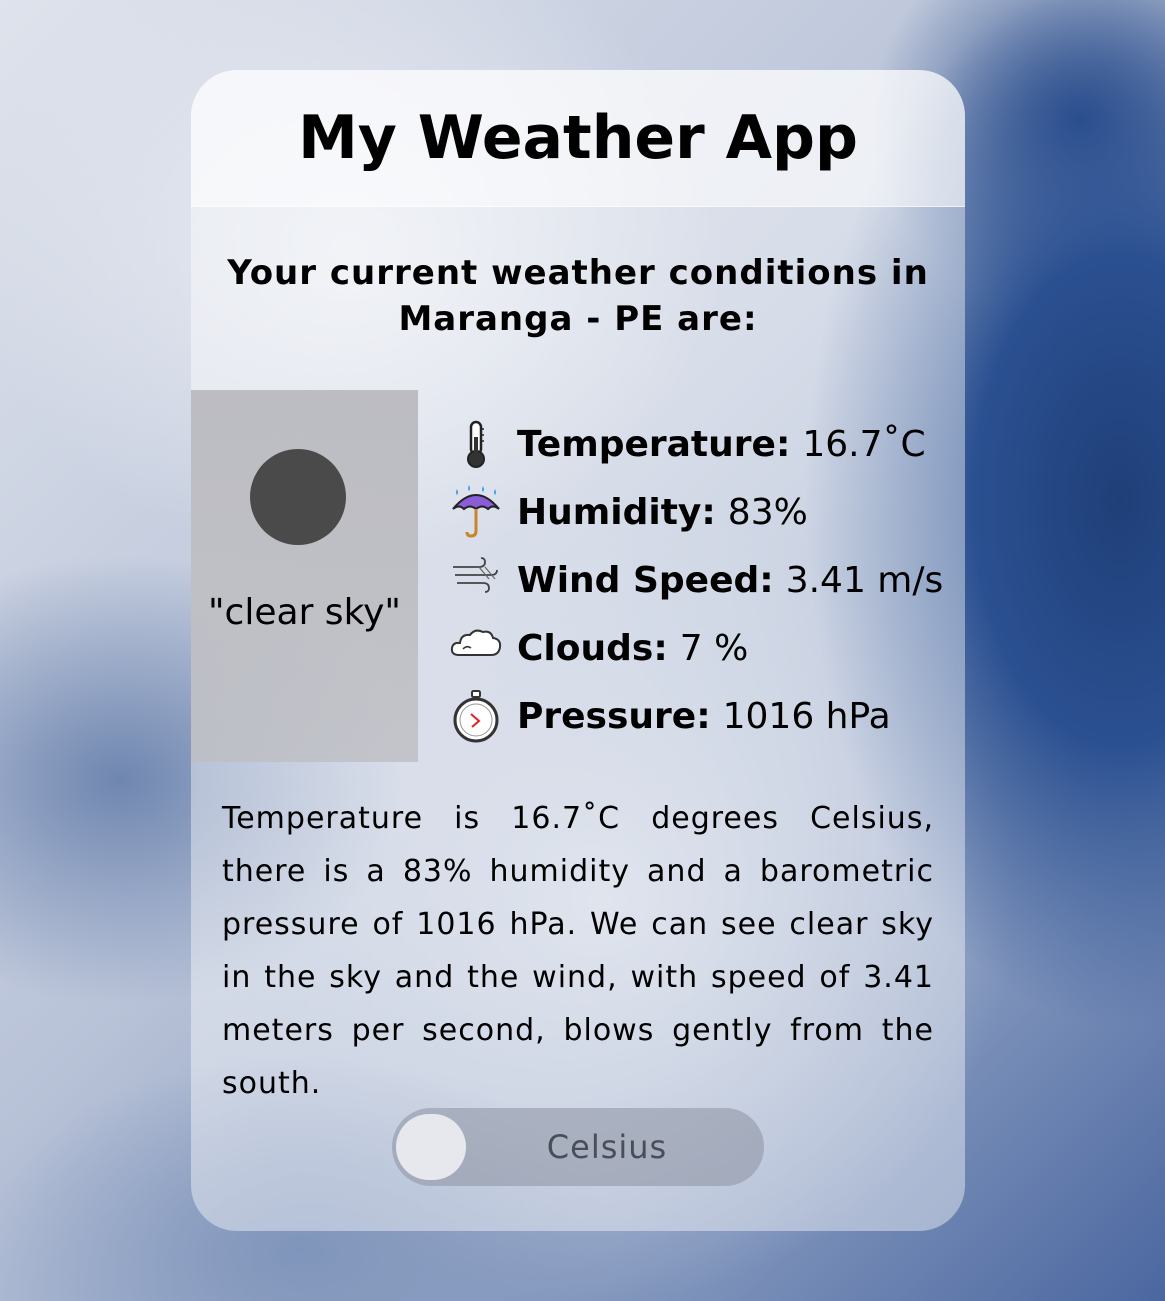  I want to click on stat-label: Humidity:, so click(616, 512).